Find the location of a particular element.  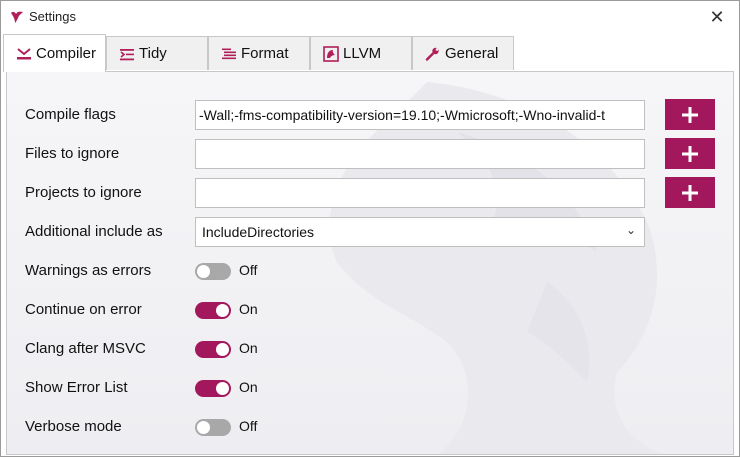

additional-include-label: Additional include as is located at coordinates (94, 231).